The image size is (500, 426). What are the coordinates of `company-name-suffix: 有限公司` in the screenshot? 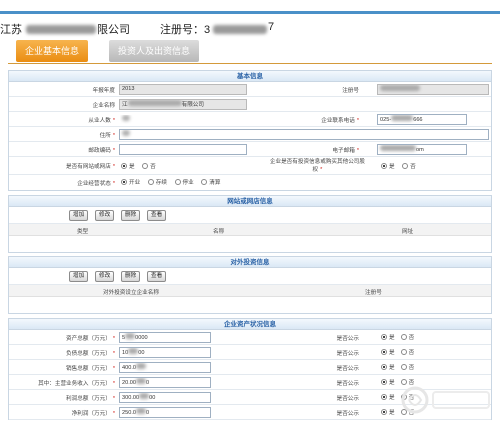 It's located at (192, 105).